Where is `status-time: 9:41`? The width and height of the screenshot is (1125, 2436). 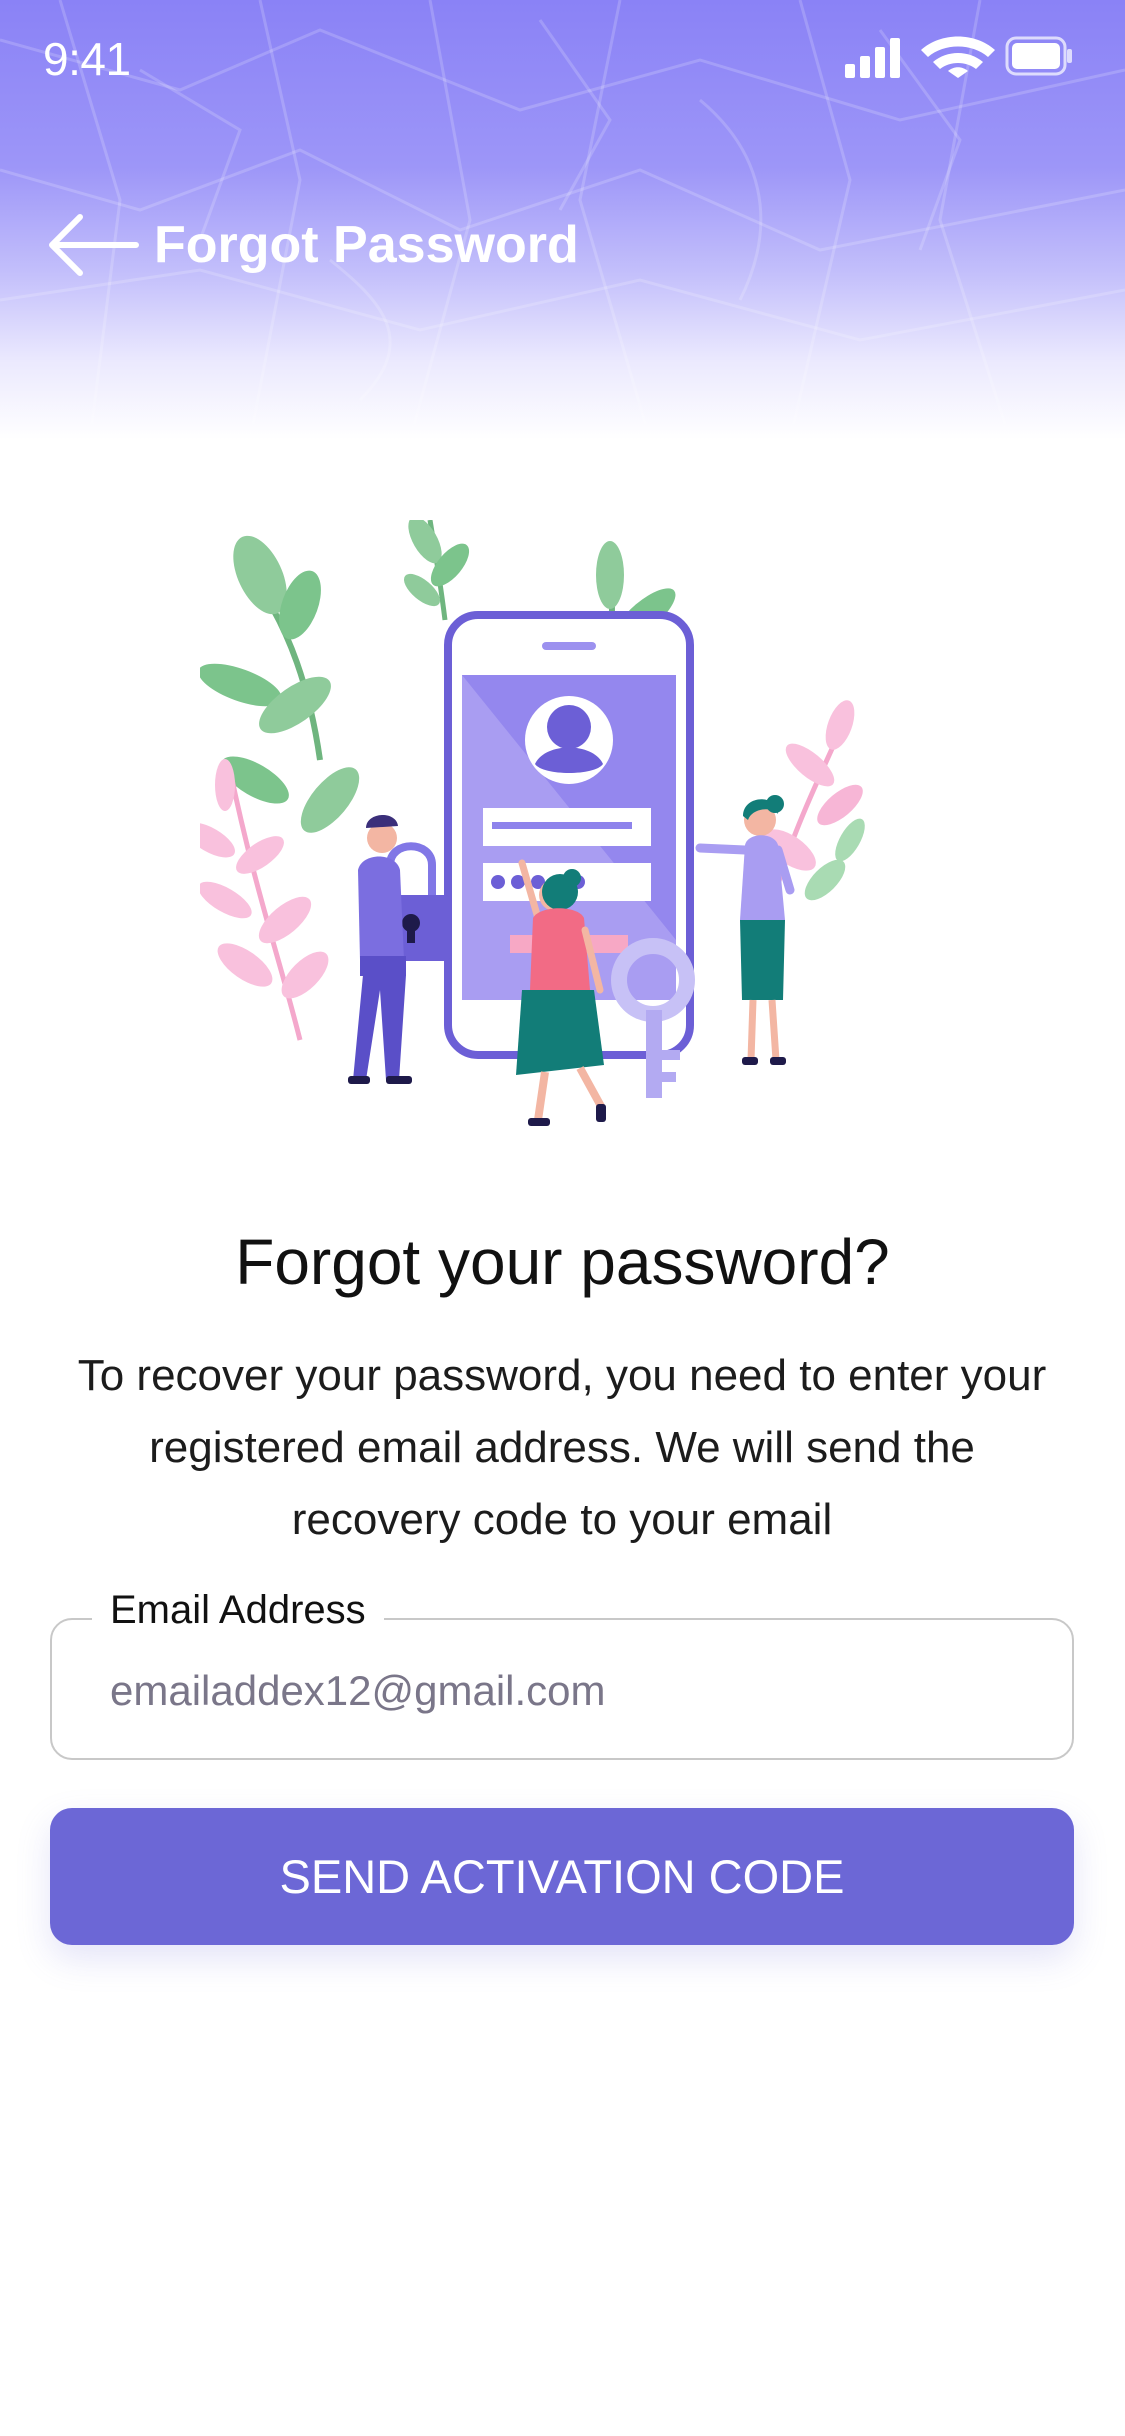 status-time: 9:41 is located at coordinates (87, 59).